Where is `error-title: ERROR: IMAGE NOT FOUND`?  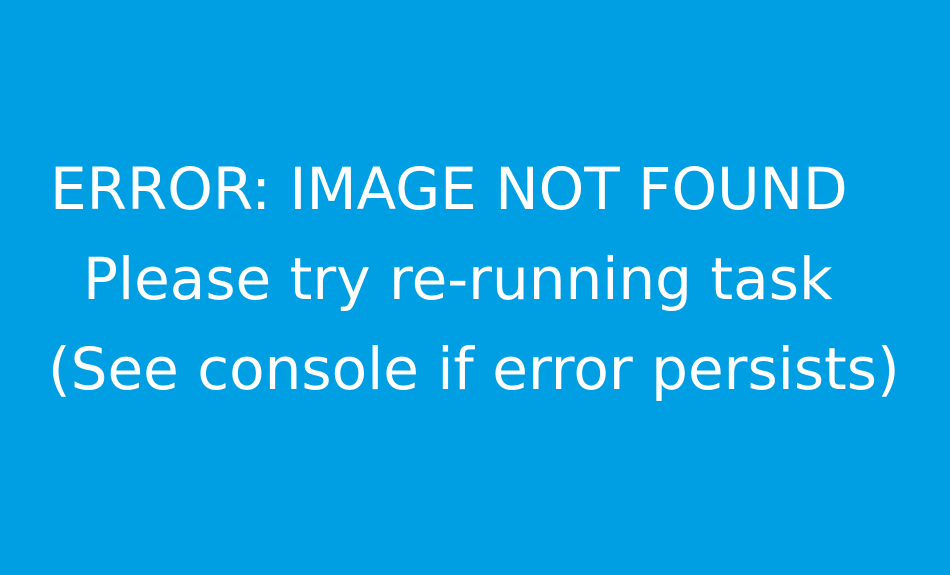 error-title: ERROR: IMAGE NOT FOUND is located at coordinates (449, 189).